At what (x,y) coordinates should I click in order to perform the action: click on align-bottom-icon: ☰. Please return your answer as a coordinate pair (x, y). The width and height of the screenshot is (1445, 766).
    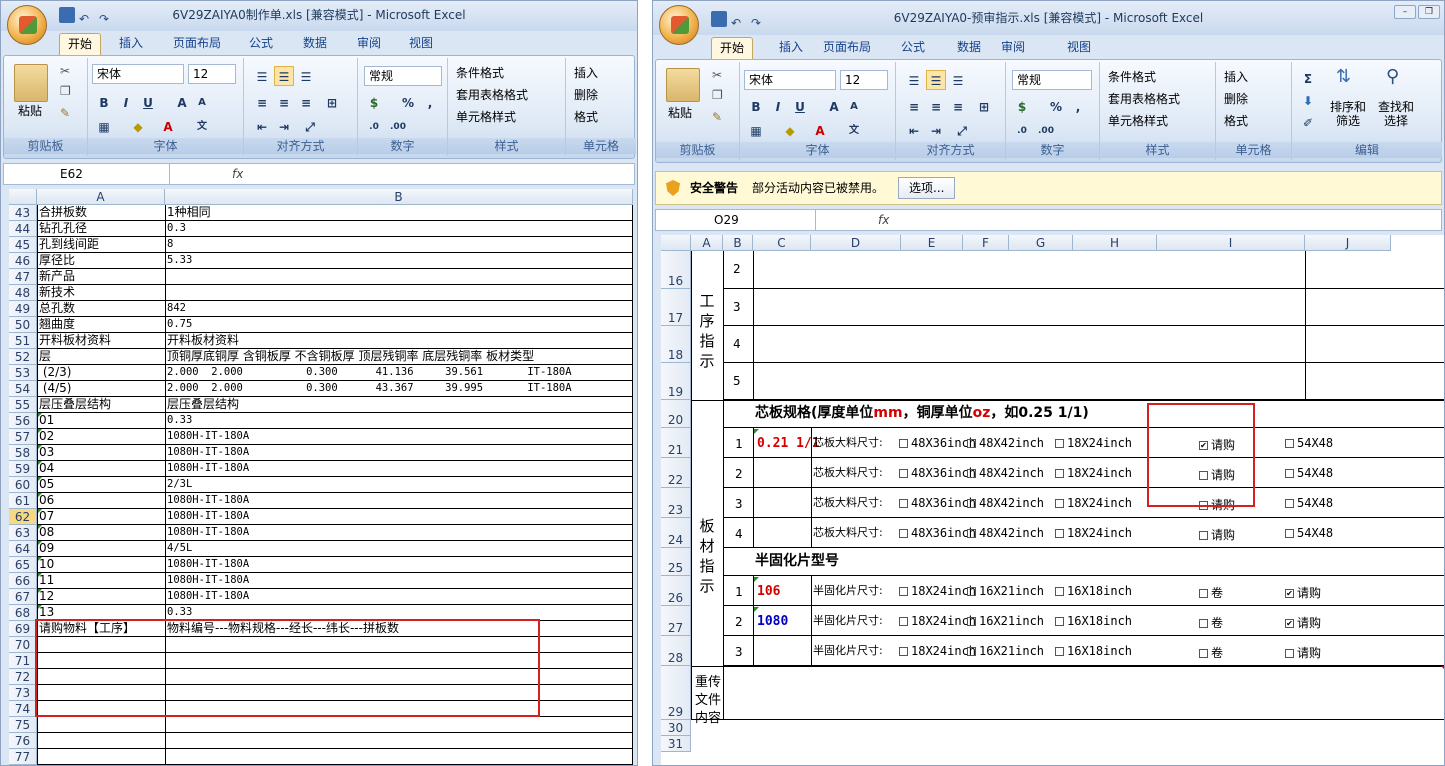
    Looking at the image, I should click on (958, 80).